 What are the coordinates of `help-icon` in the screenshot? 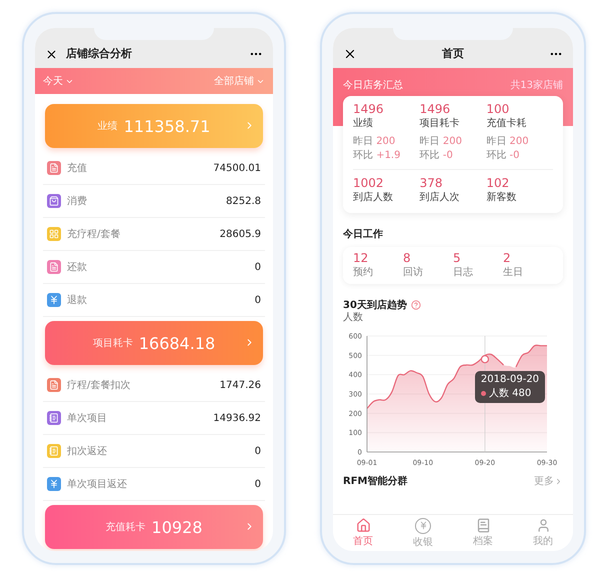 It's located at (415, 305).